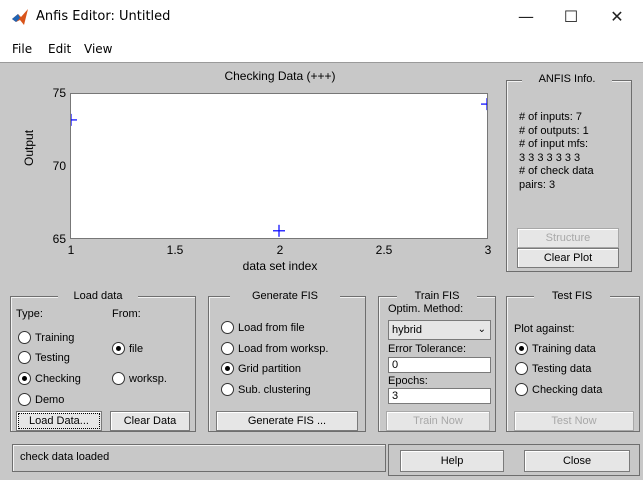 The image size is (643, 480). Describe the element at coordinates (408, 381) in the screenshot. I see `epochs-label: Epochs:` at that location.